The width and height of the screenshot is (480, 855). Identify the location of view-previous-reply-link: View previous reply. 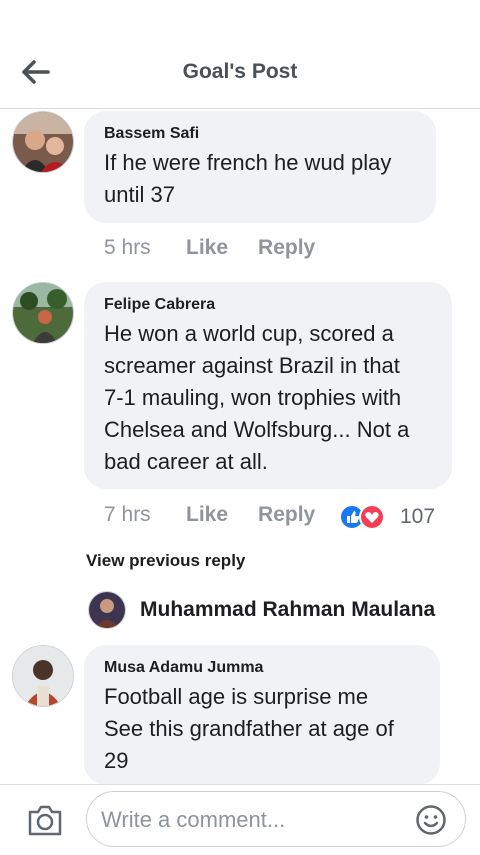
(165, 561).